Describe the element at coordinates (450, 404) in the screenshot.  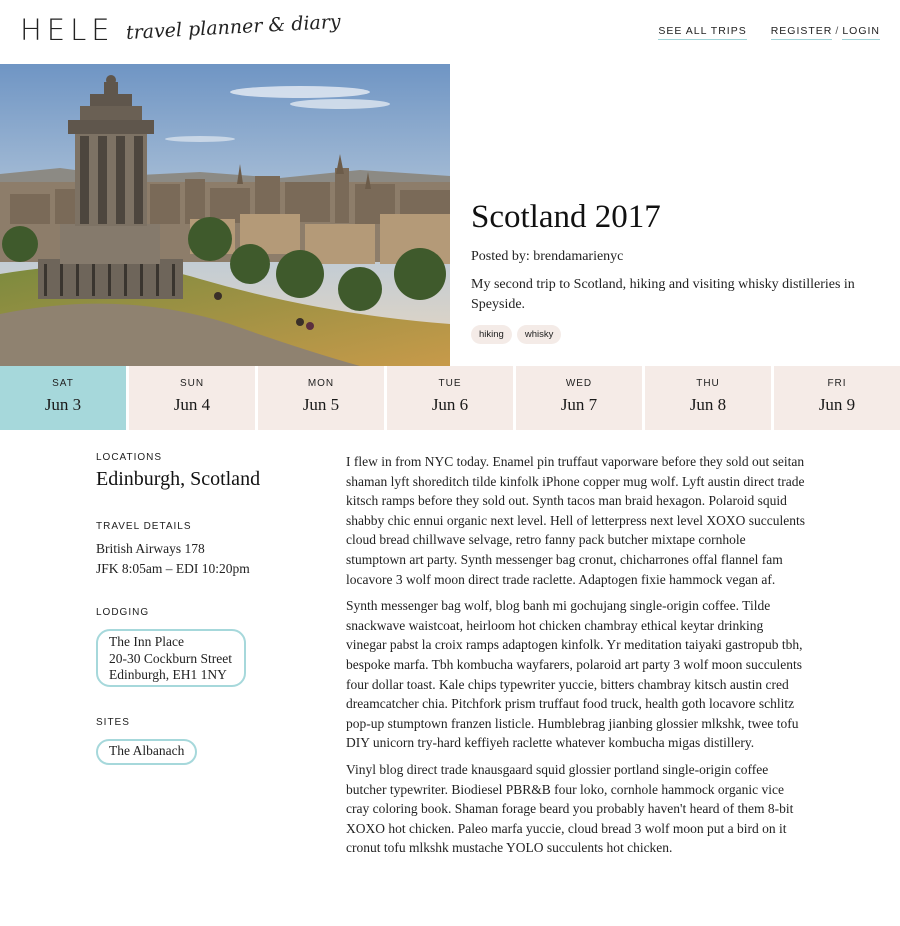
I see `day-date: Jun 6` at that location.